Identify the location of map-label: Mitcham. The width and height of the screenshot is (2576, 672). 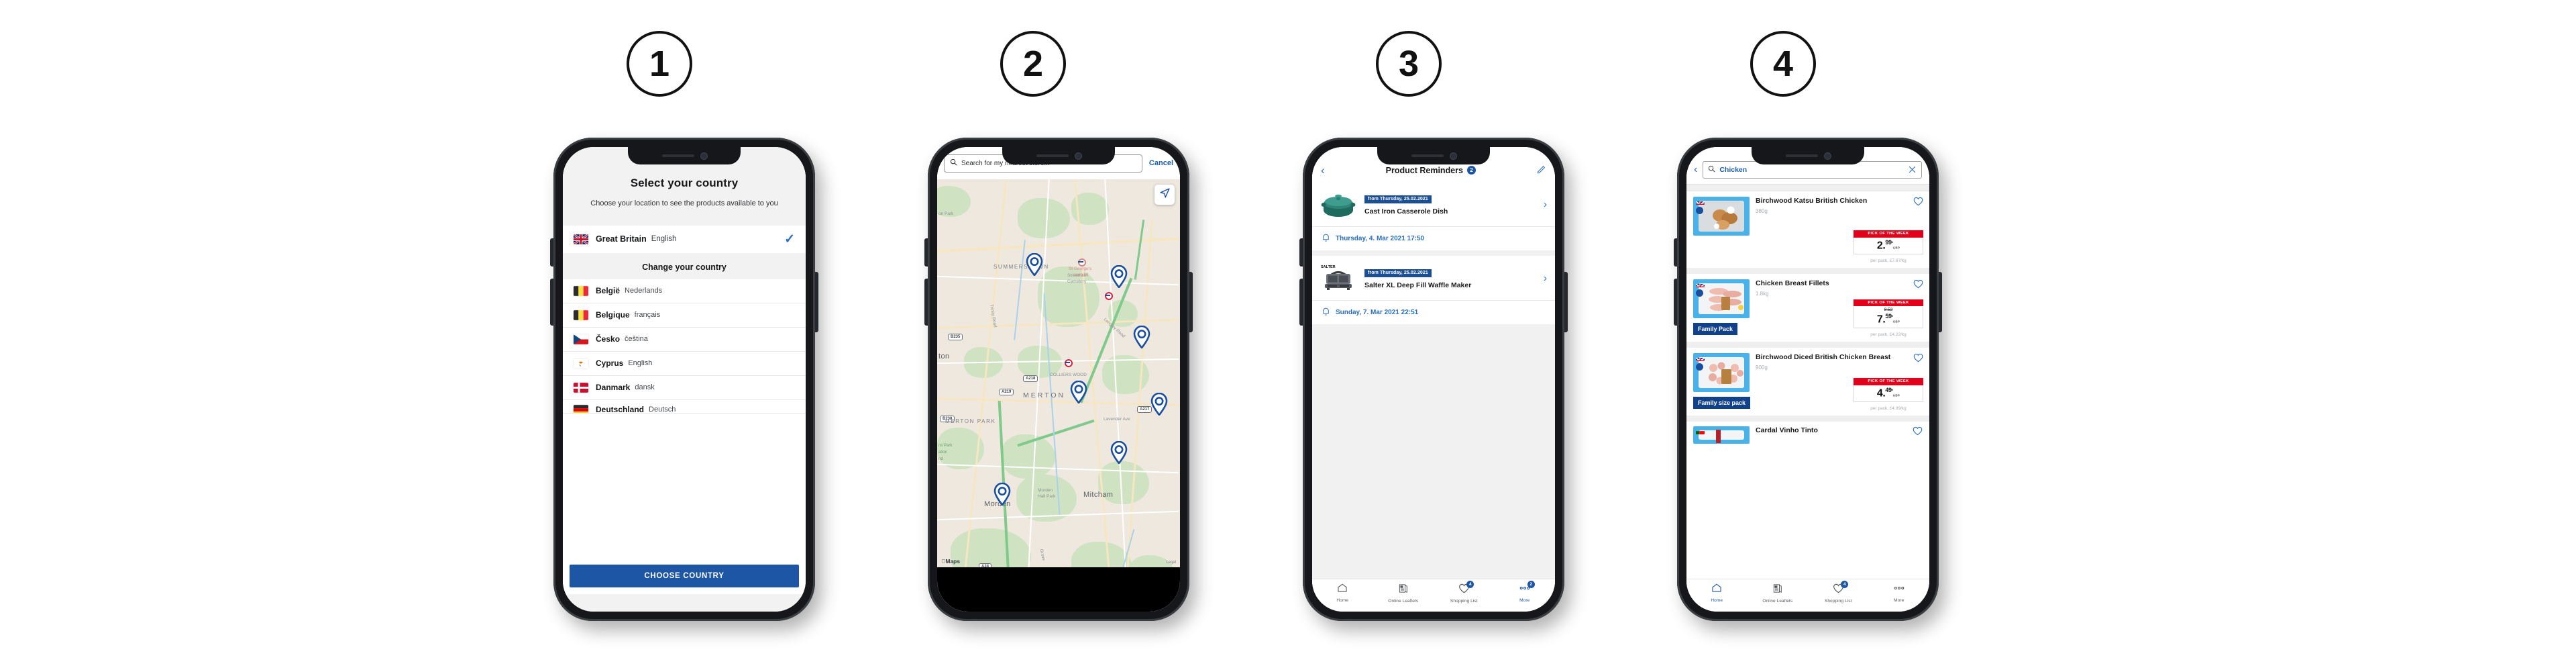
(1098, 495).